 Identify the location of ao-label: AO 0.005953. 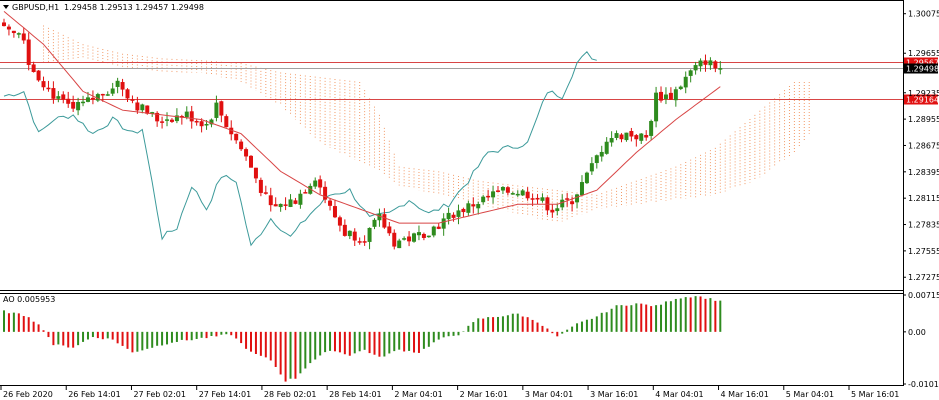
(29, 299).